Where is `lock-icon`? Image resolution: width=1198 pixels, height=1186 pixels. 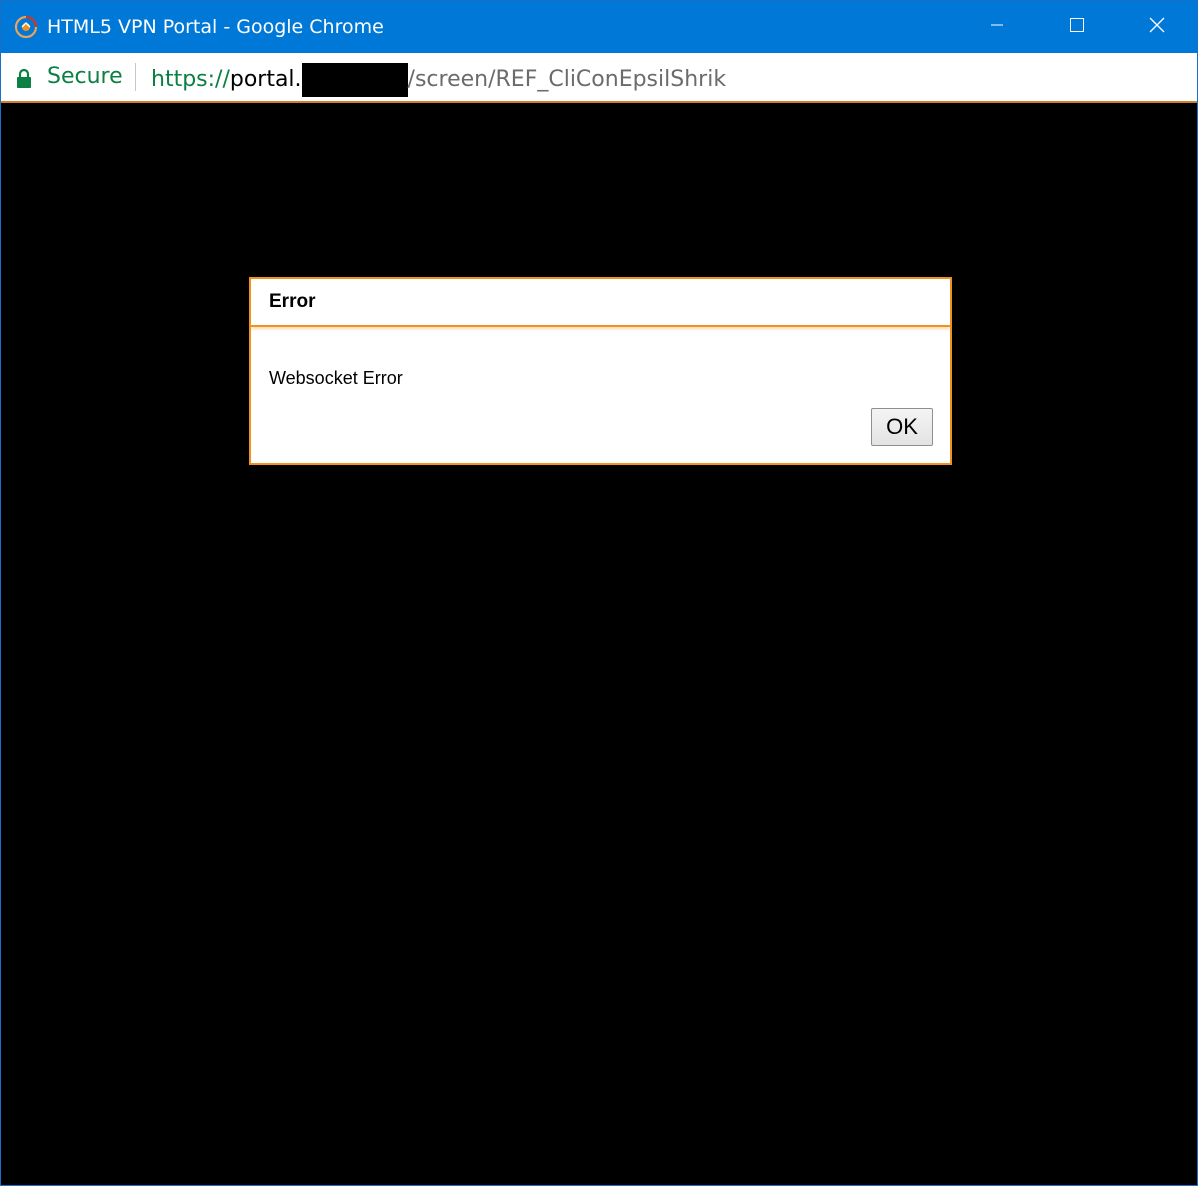 lock-icon is located at coordinates (24, 78).